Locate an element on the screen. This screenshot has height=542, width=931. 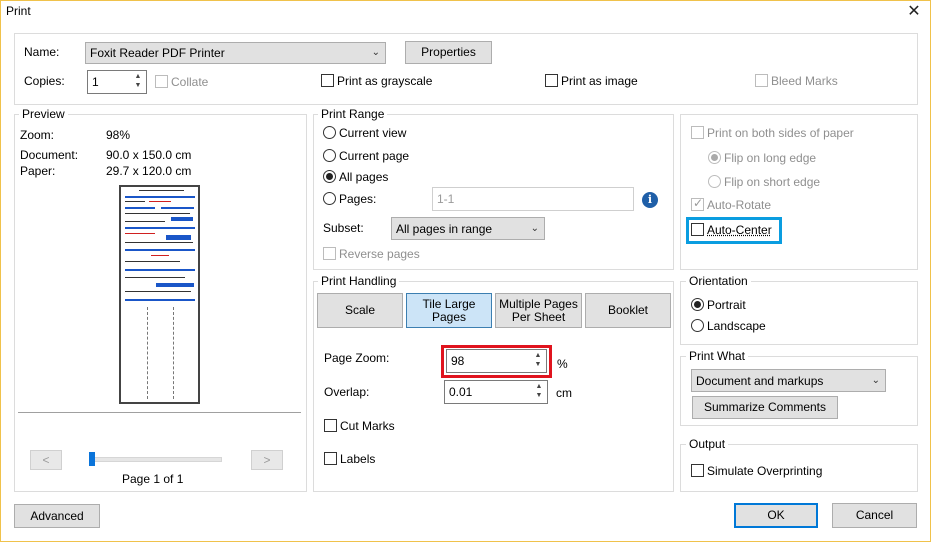
overlap-unit: cm is located at coordinates (564, 393).